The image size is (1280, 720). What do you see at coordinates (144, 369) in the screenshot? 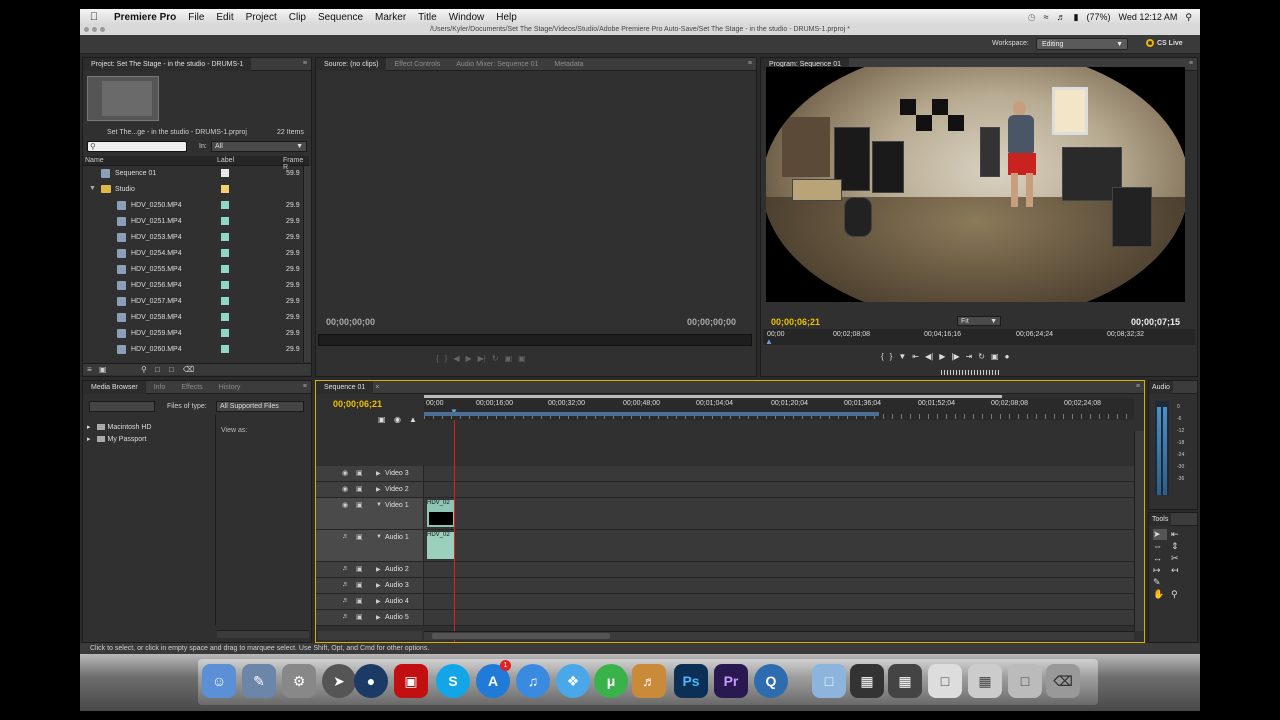
I see `find-icon: ⚲` at bounding box center [144, 369].